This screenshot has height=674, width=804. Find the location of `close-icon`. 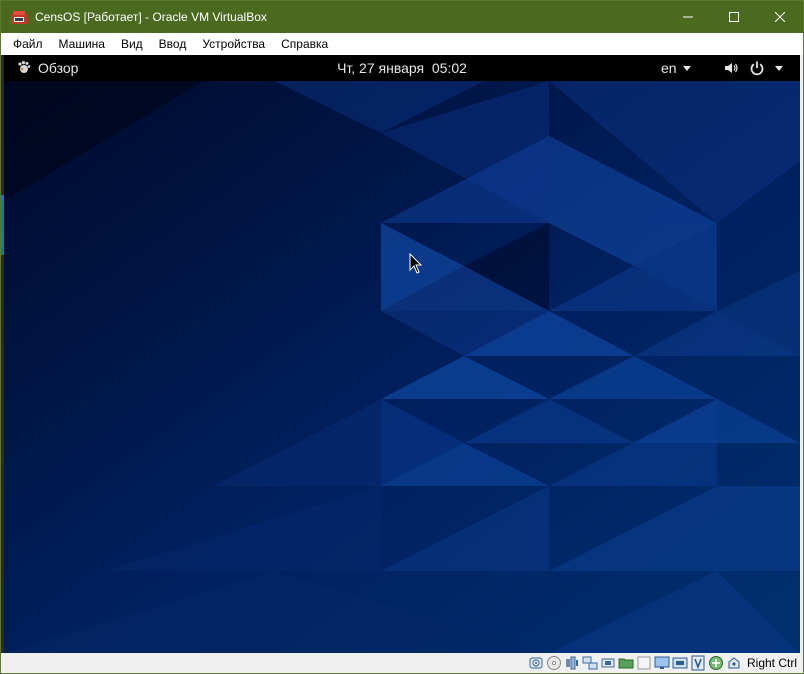

close-icon is located at coordinates (780, 17).